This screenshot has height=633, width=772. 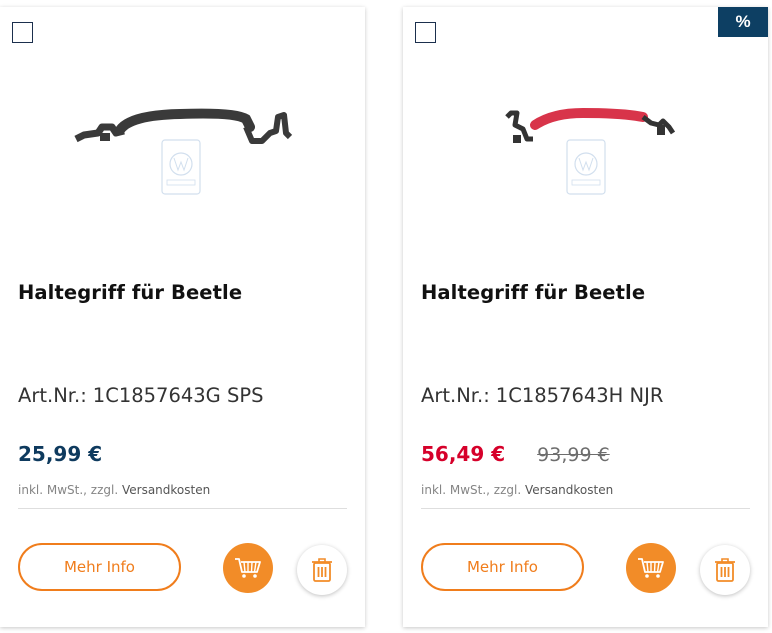 What do you see at coordinates (463, 454) in the screenshot?
I see `sale-price: 56,49 €` at bounding box center [463, 454].